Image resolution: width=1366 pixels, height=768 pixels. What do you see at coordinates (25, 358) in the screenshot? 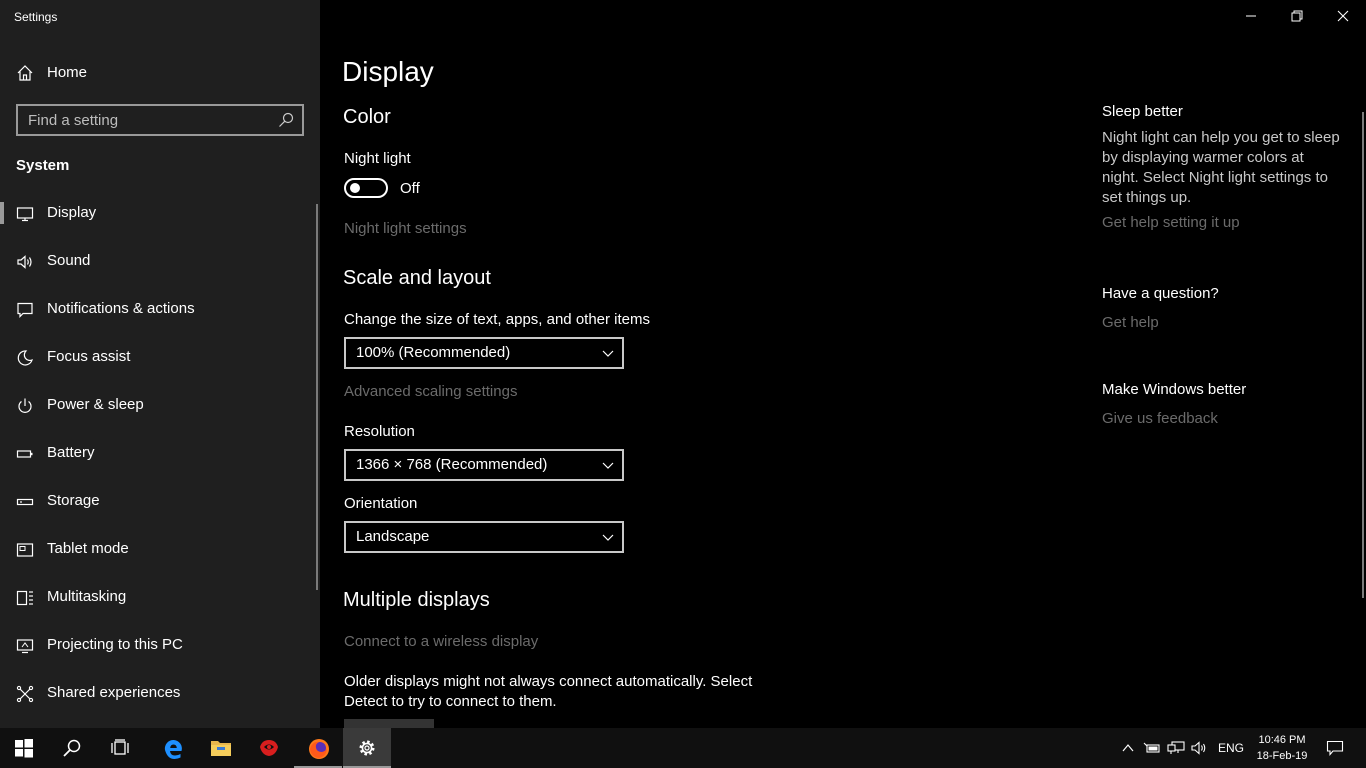
I see `moon-icon` at bounding box center [25, 358].